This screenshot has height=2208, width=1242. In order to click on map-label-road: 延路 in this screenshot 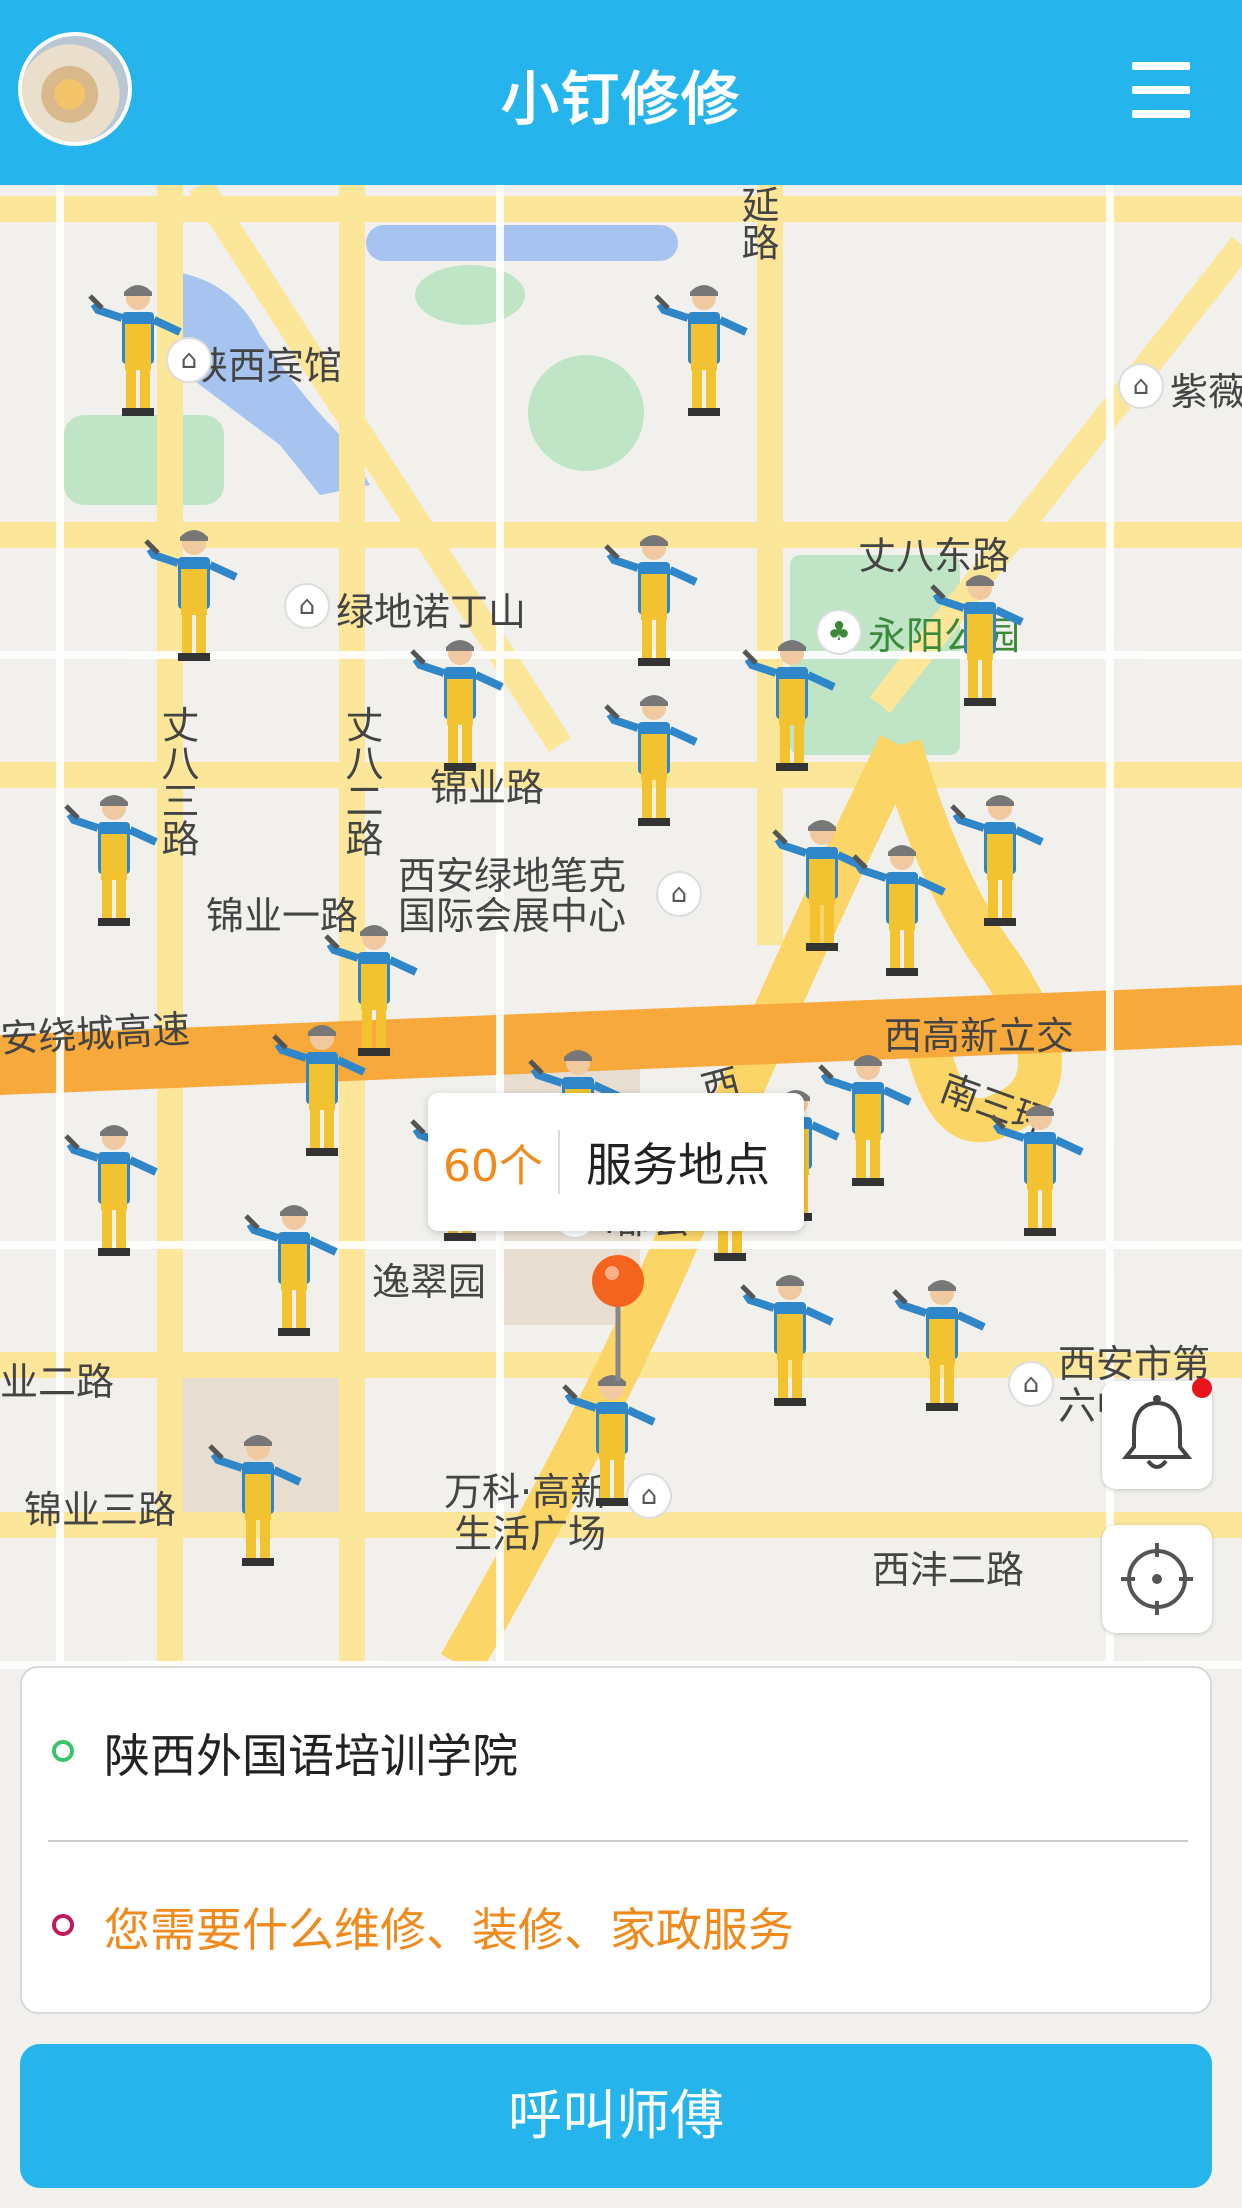, I will do `click(757, 223)`.